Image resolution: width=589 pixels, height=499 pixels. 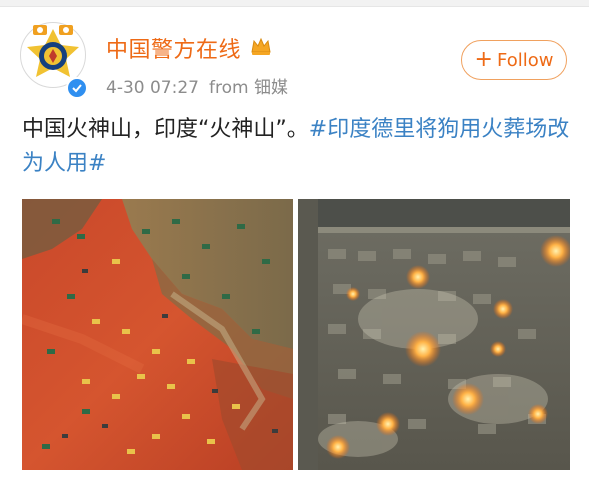 I want to click on post-source: from 钿媒, so click(x=248, y=88).